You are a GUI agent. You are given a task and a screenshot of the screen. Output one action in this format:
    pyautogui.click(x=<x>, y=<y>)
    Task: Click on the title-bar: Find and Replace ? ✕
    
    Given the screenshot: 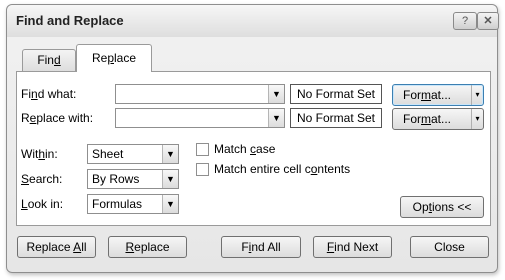 What is the action you would take?
    pyautogui.click(x=253, y=21)
    